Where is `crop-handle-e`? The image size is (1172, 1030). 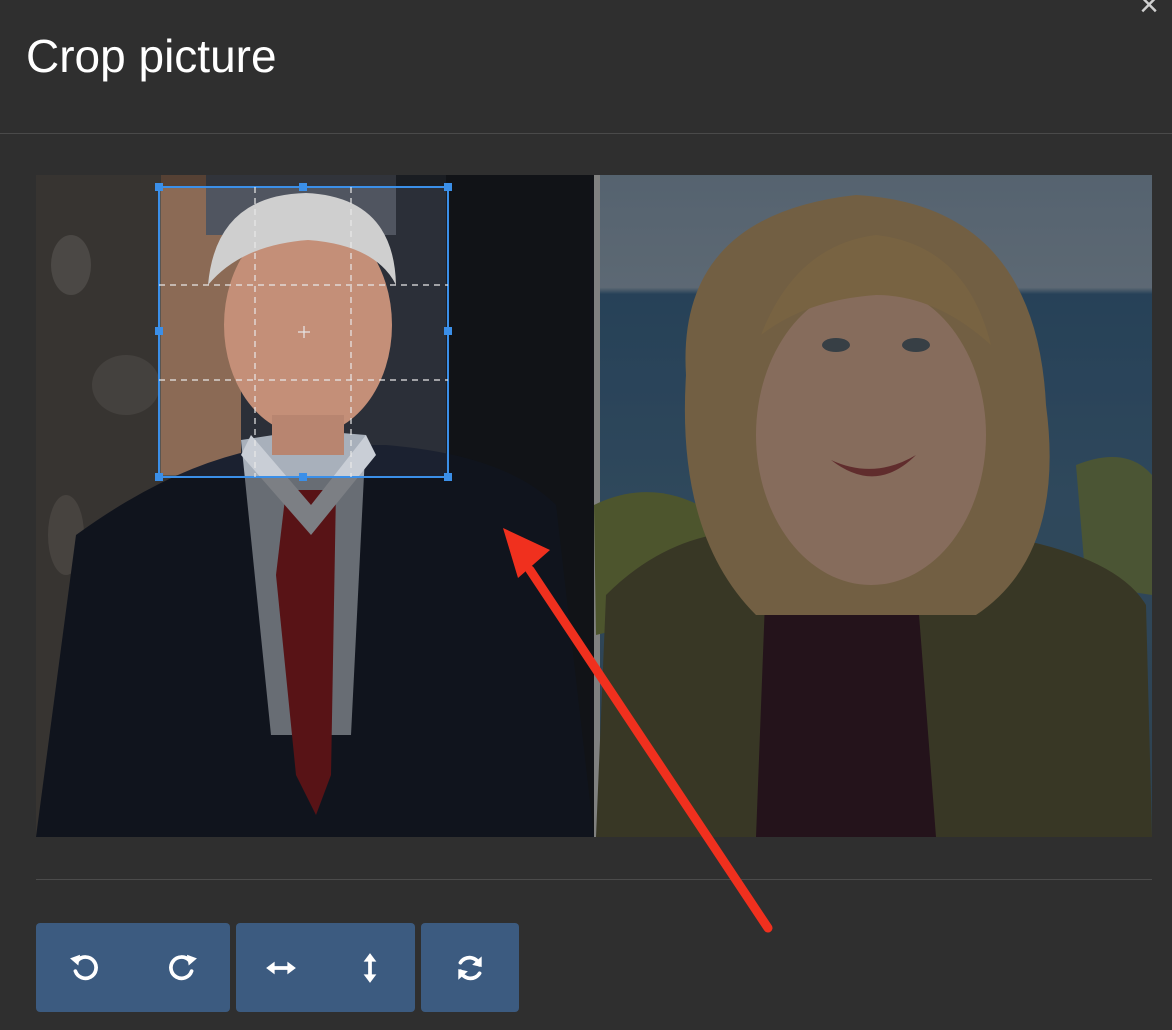 crop-handle-e is located at coordinates (448, 331).